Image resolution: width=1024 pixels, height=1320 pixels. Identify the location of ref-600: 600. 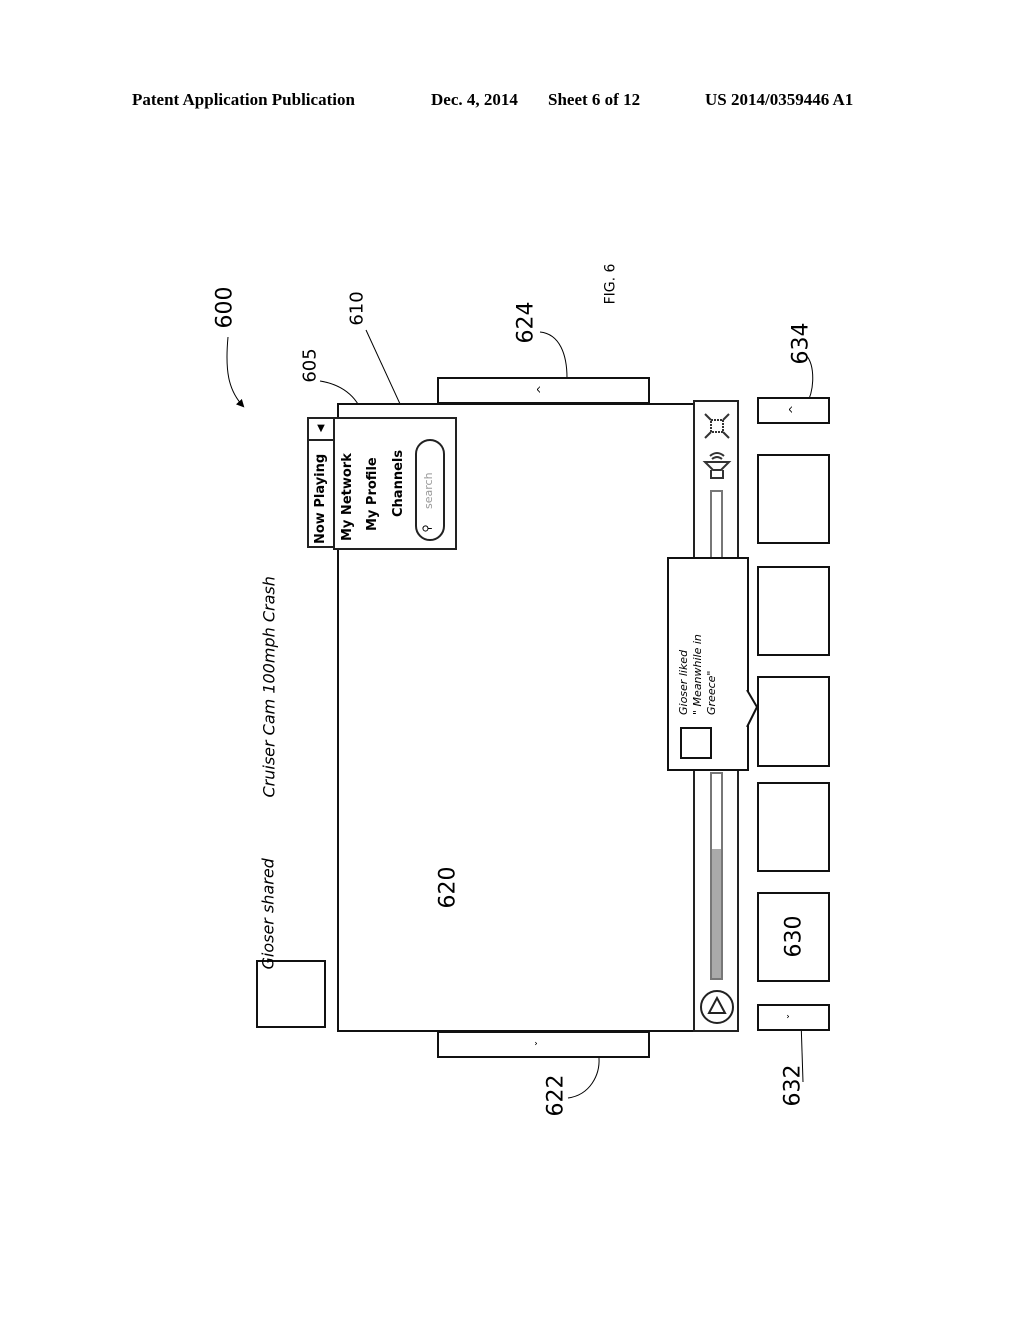
(225, 307).